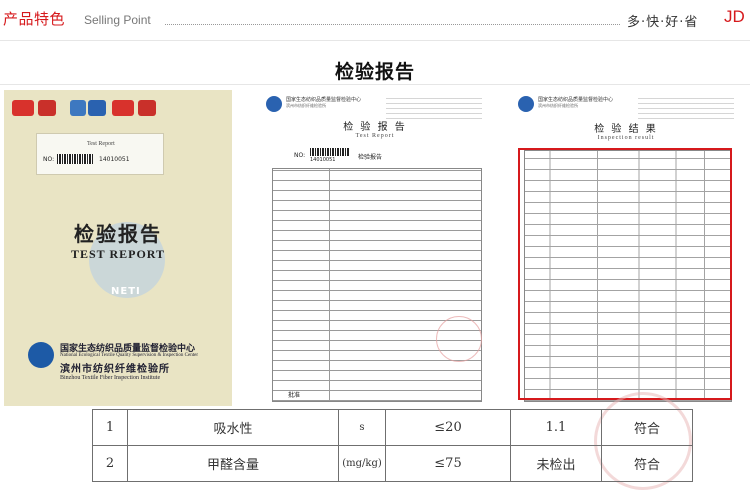 Image resolution: width=750 pixels, height=490 pixels. I want to click on report-label: Test Report NO: 14010051, so click(100, 154).